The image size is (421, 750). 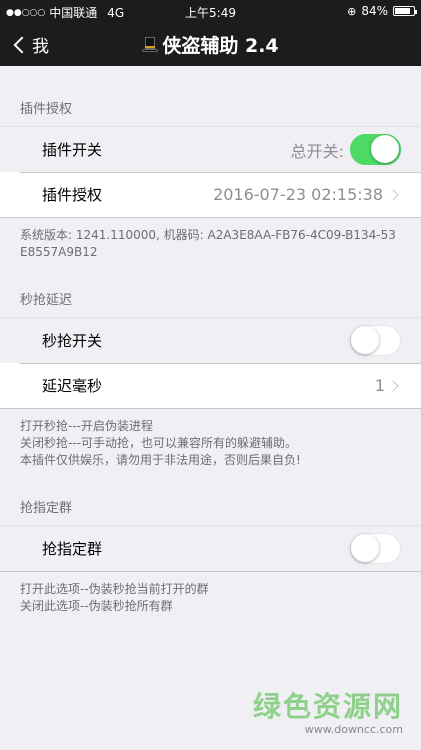 I want to click on master-switch-toggle, so click(x=375, y=149).